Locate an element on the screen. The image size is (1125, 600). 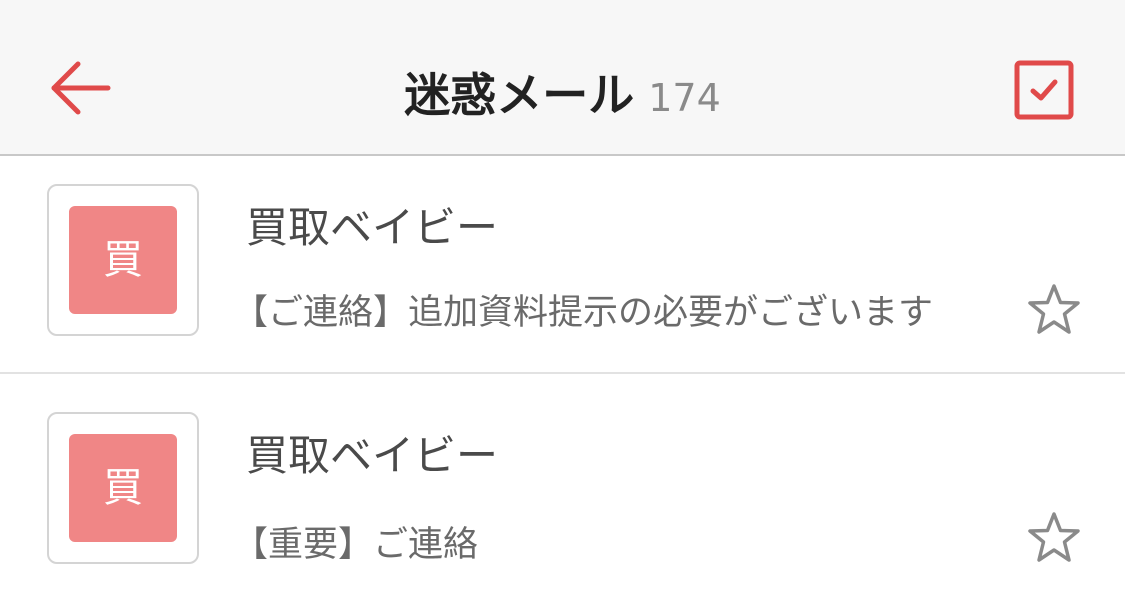
checkbox-checked-icon is located at coordinates (1044, 90).